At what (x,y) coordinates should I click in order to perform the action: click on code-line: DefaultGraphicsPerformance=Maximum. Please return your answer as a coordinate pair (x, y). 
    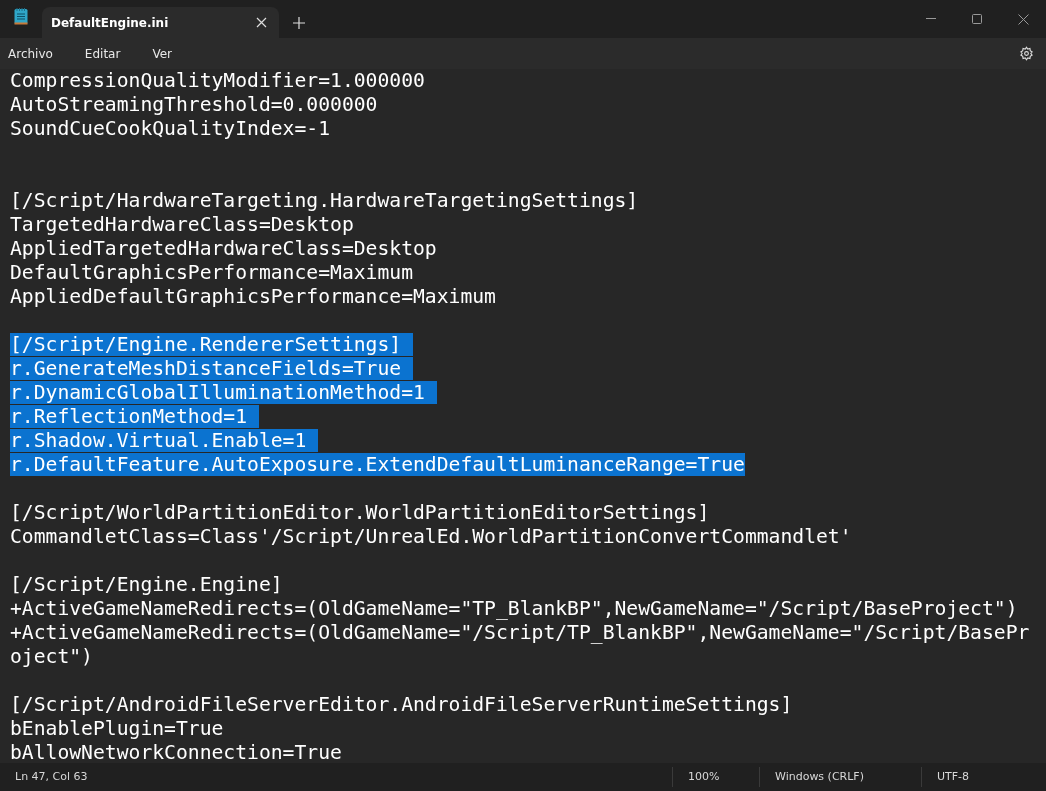
    Looking at the image, I should click on (211, 272).